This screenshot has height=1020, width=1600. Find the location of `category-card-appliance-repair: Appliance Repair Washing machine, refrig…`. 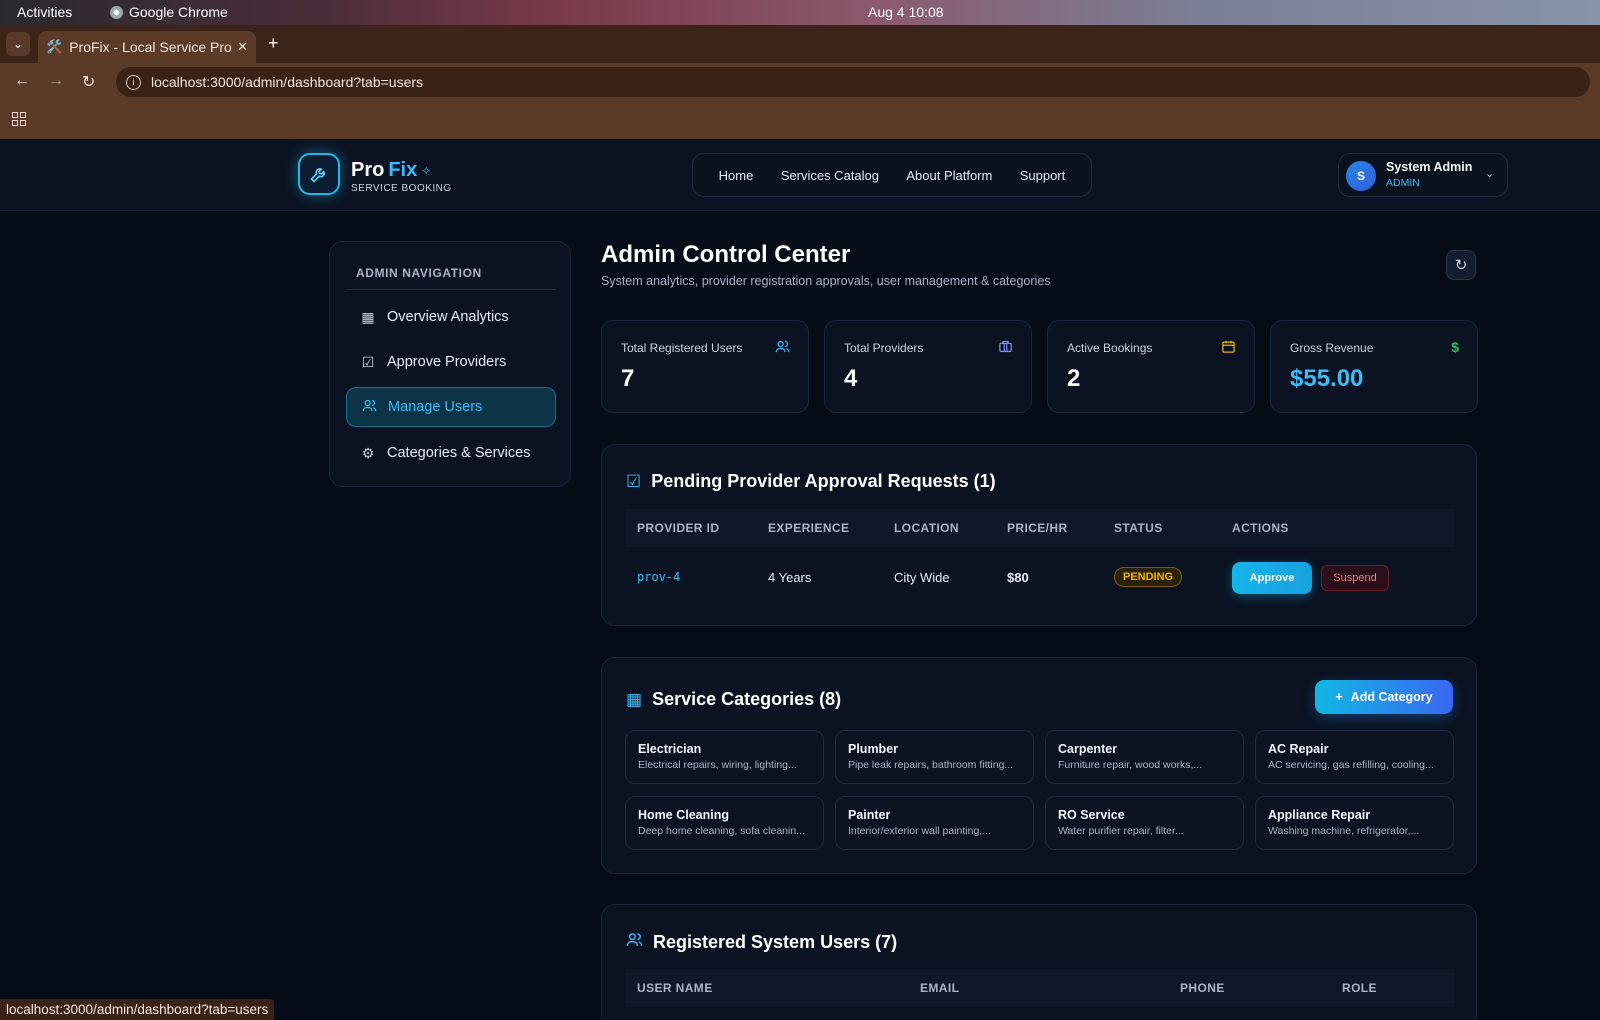

category-card-appliance-repair: Appliance Repair Washing machine, refrig… is located at coordinates (1354, 823).